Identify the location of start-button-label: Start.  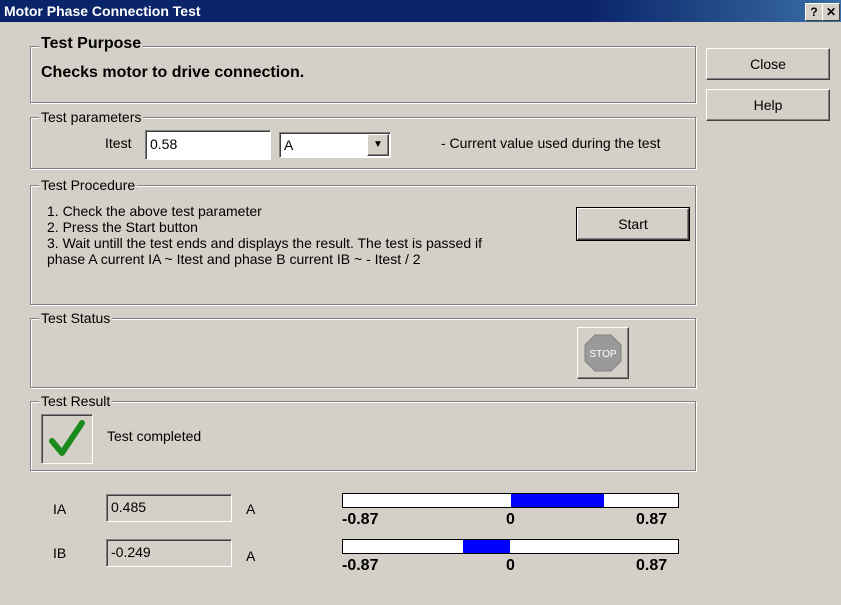
(633, 224).